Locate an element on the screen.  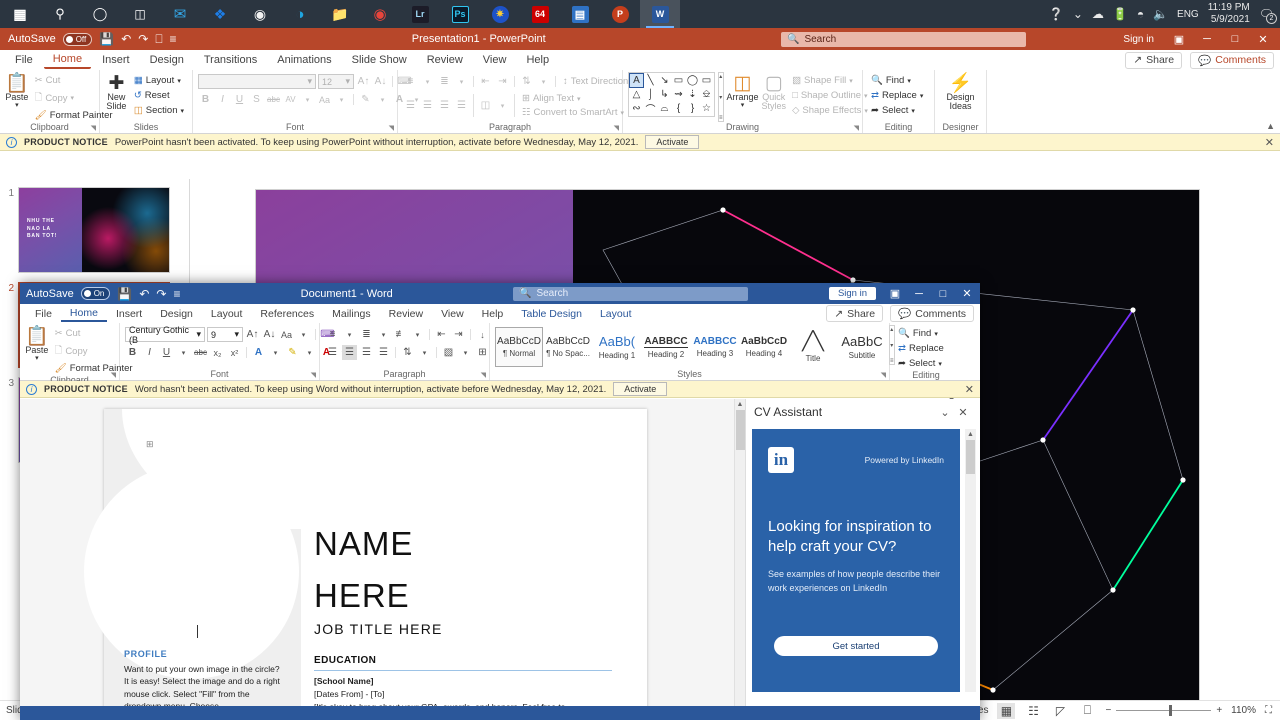
text-shadow-button: S is located at coordinates (256, 99).